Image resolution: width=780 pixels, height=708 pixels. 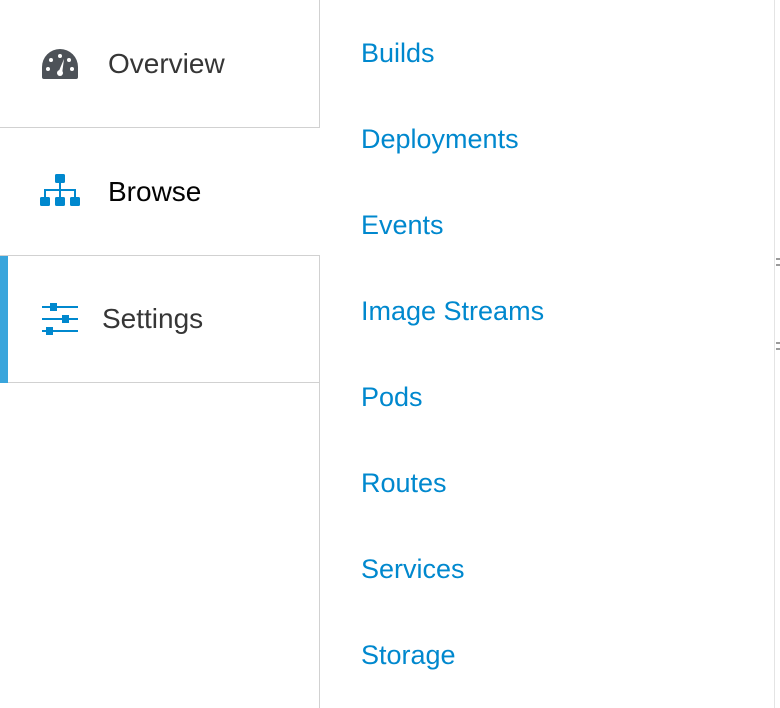 I want to click on sitemap-icon, so click(x=60, y=192).